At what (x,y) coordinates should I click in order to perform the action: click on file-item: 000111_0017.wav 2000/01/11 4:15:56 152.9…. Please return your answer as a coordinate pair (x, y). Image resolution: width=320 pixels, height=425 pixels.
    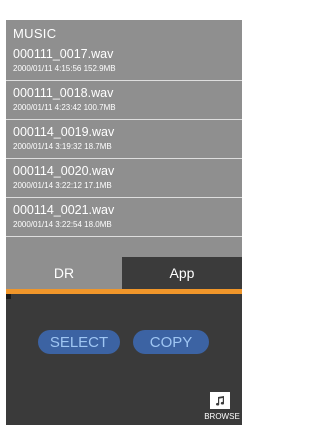
    Looking at the image, I should click on (124, 61).